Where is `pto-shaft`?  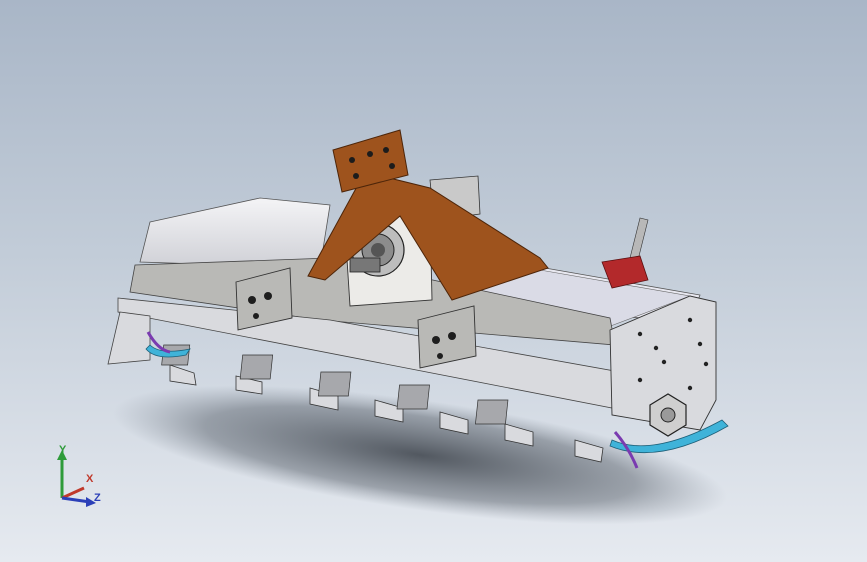 pto-shaft is located at coordinates (365, 265).